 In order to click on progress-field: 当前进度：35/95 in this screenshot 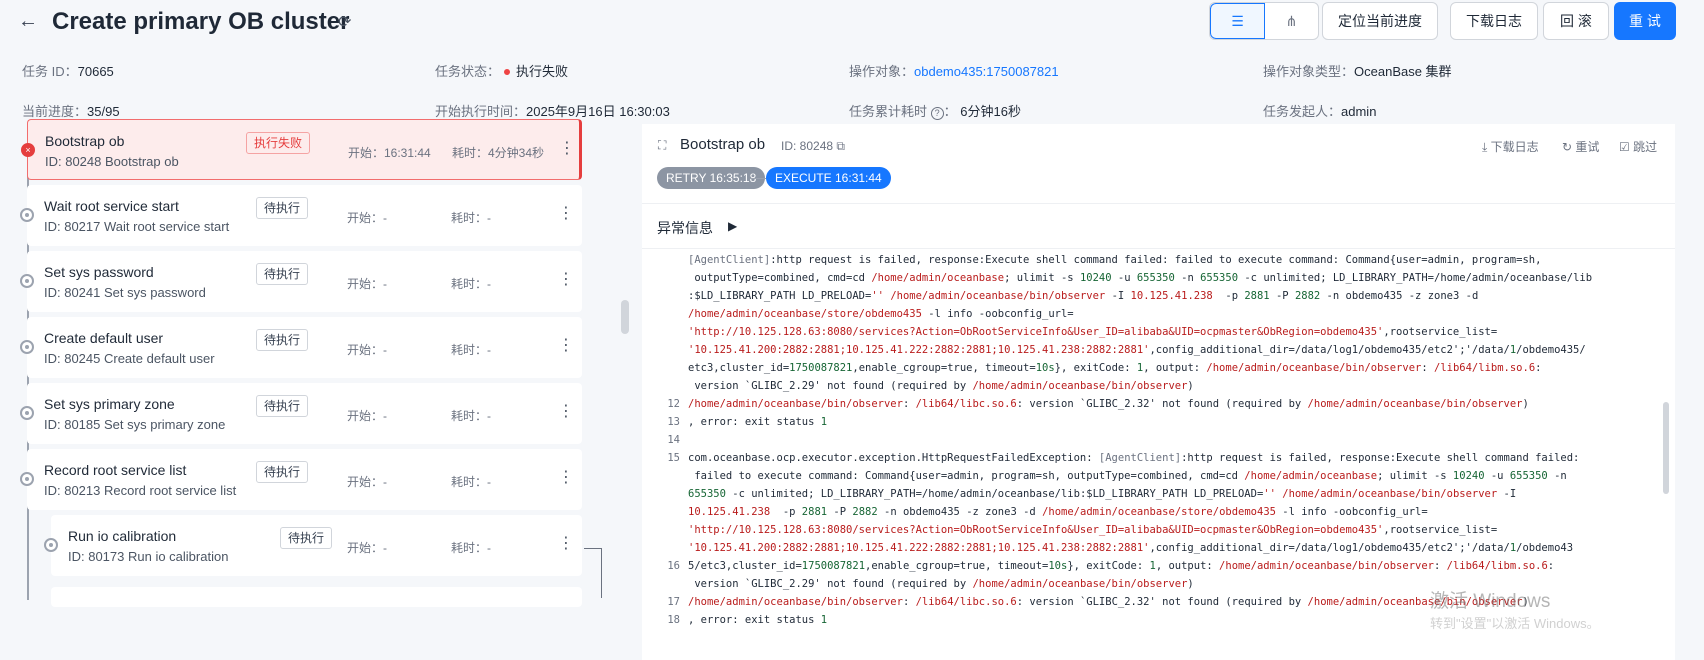, I will do `click(71, 110)`.